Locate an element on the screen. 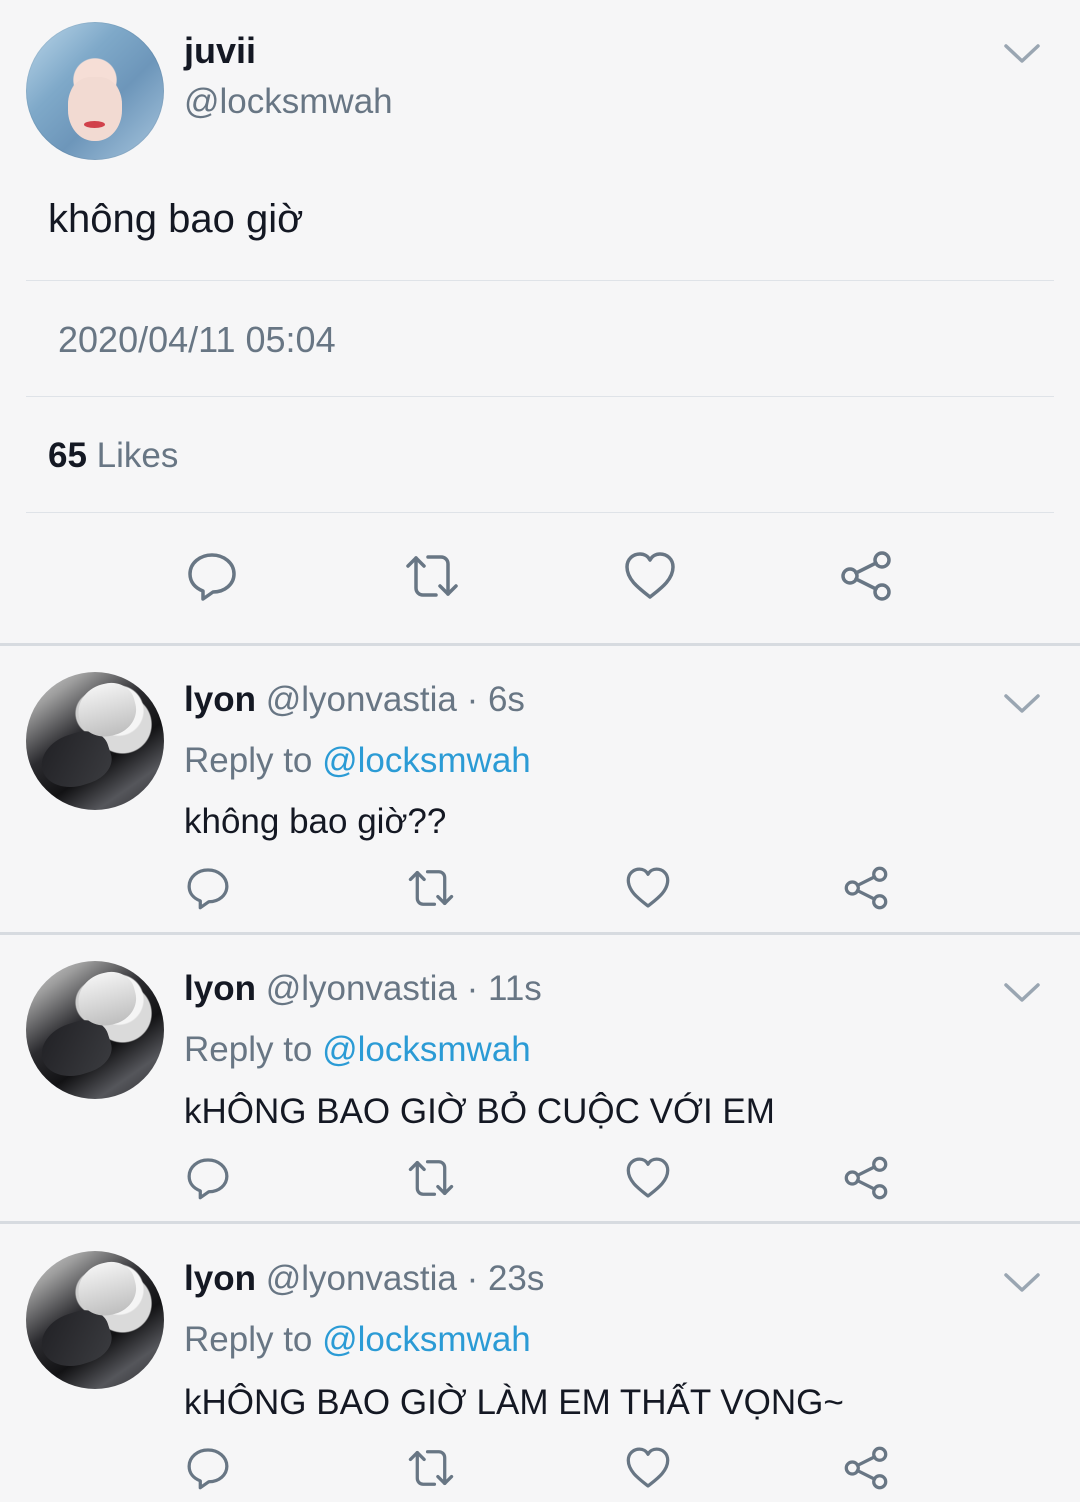 The image size is (1080, 1502). reply-text: kHÔNG BAO GIỜ BỎ CUỘC VỚI EM is located at coordinates (479, 1111).